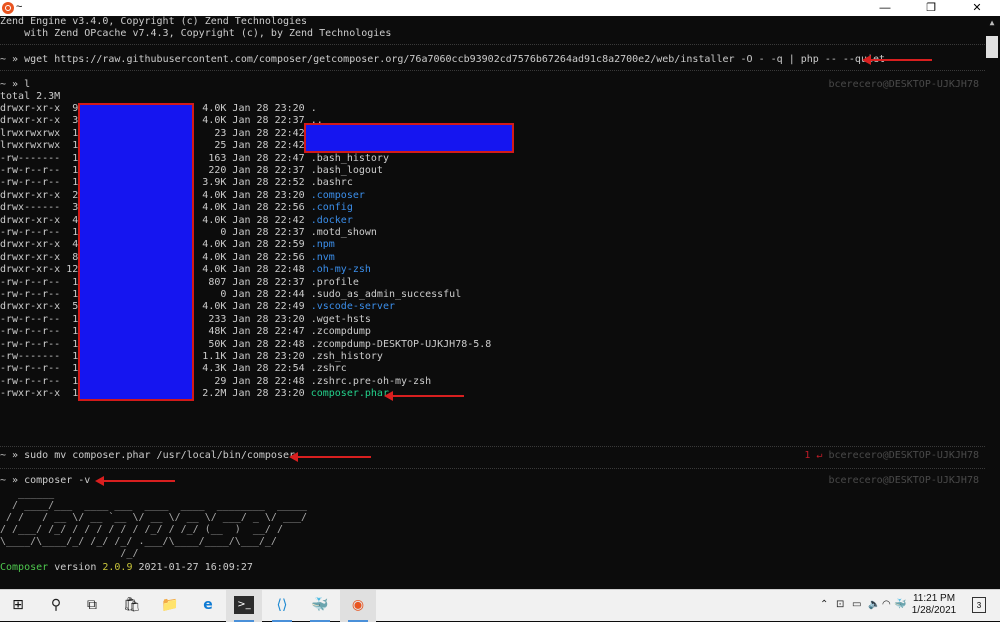 This screenshot has height=622, width=1000. I want to click on taskbar-item: ⊞, so click(18, 606).